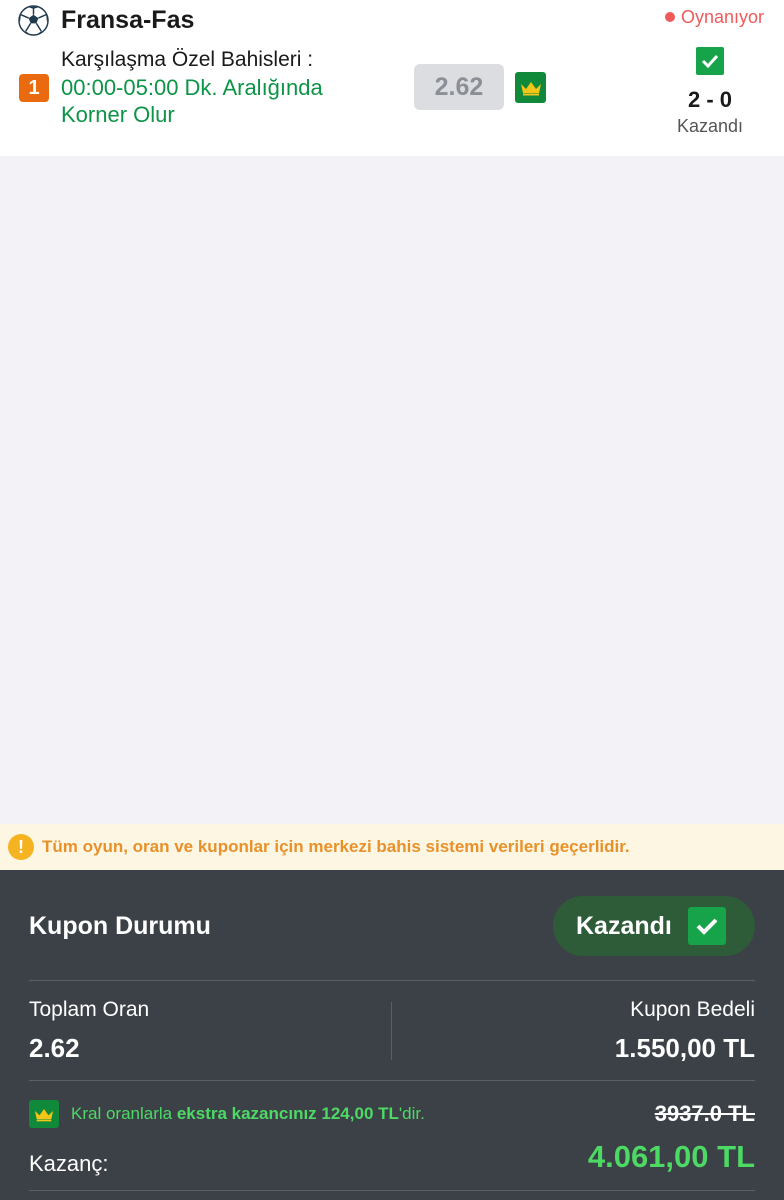 The height and width of the screenshot is (1200, 784). I want to click on coupon-status-label: Kupon Durumu, so click(120, 926).